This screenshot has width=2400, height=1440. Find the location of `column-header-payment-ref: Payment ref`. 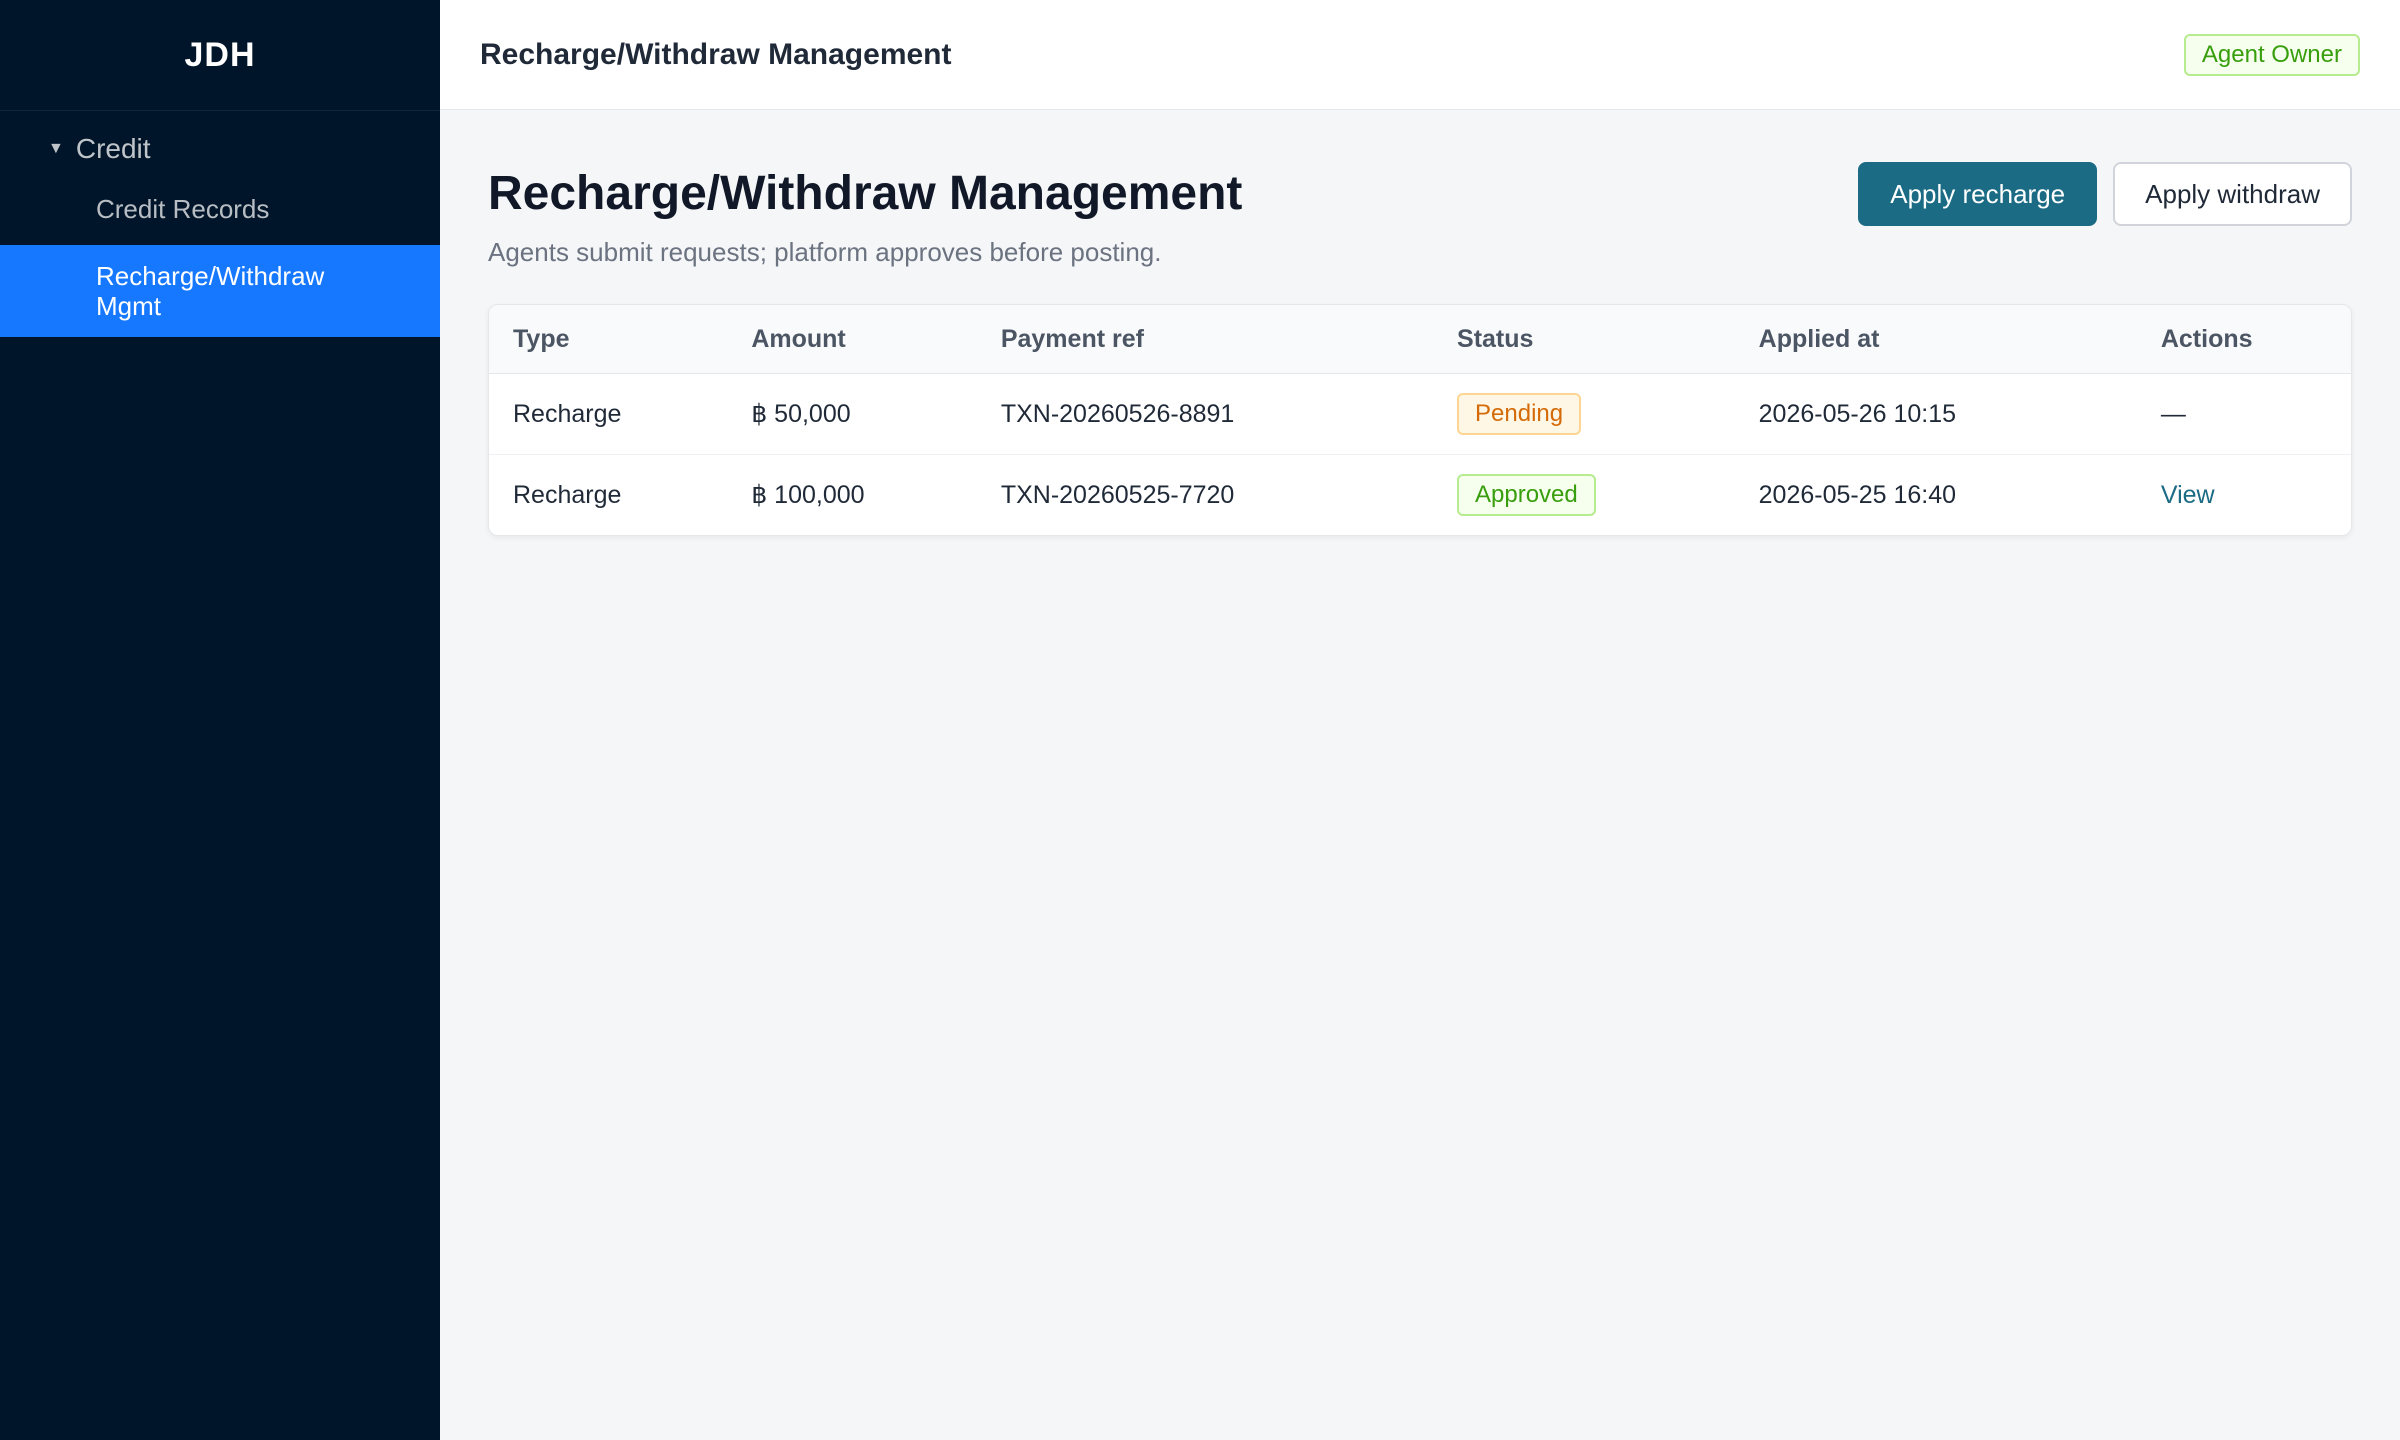

column-header-payment-ref: Payment ref is located at coordinates (1205, 339).